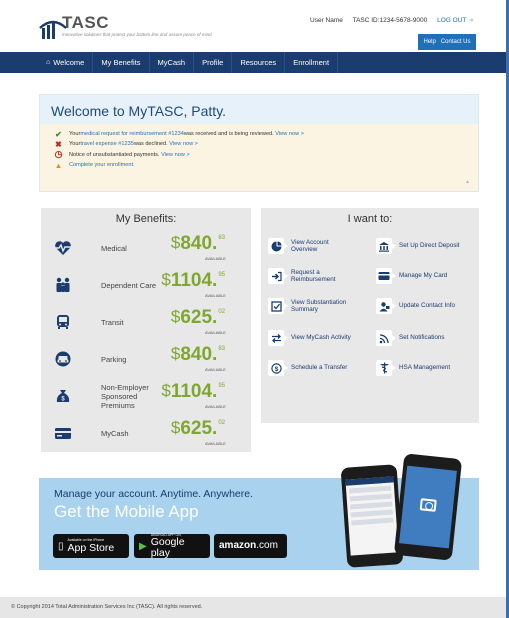 The image size is (509, 618). I want to click on check-icon: ✔, so click(58, 134).